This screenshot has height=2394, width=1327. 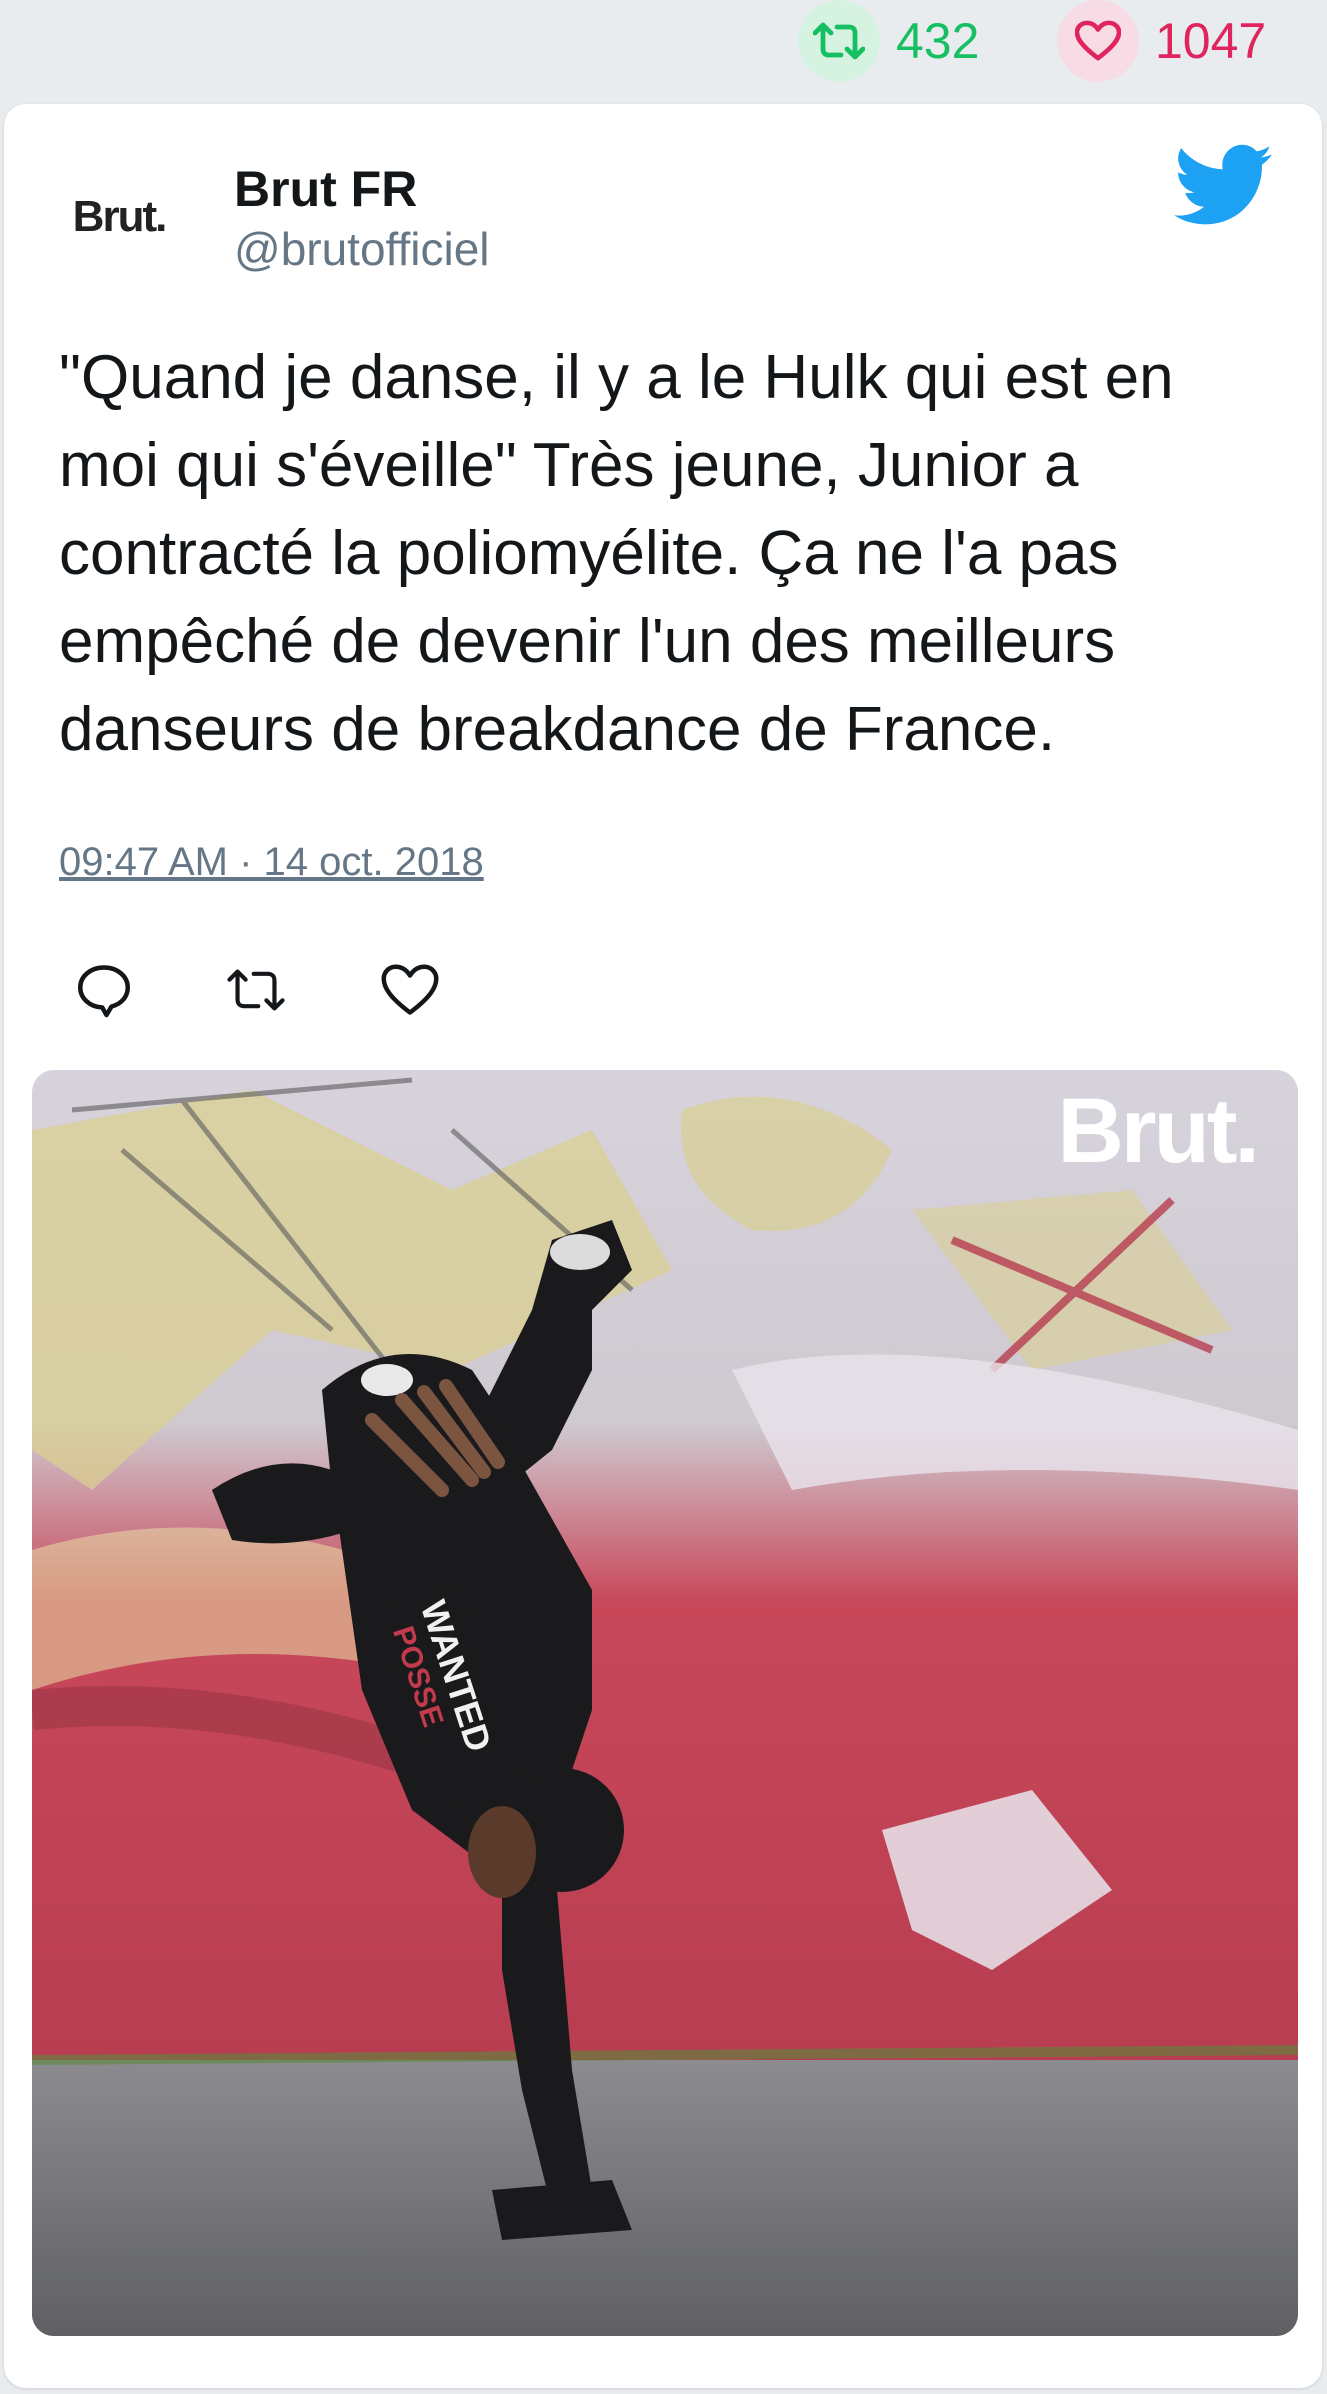 I want to click on brut-watermark: Brut., so click(x=1157, y=1131).